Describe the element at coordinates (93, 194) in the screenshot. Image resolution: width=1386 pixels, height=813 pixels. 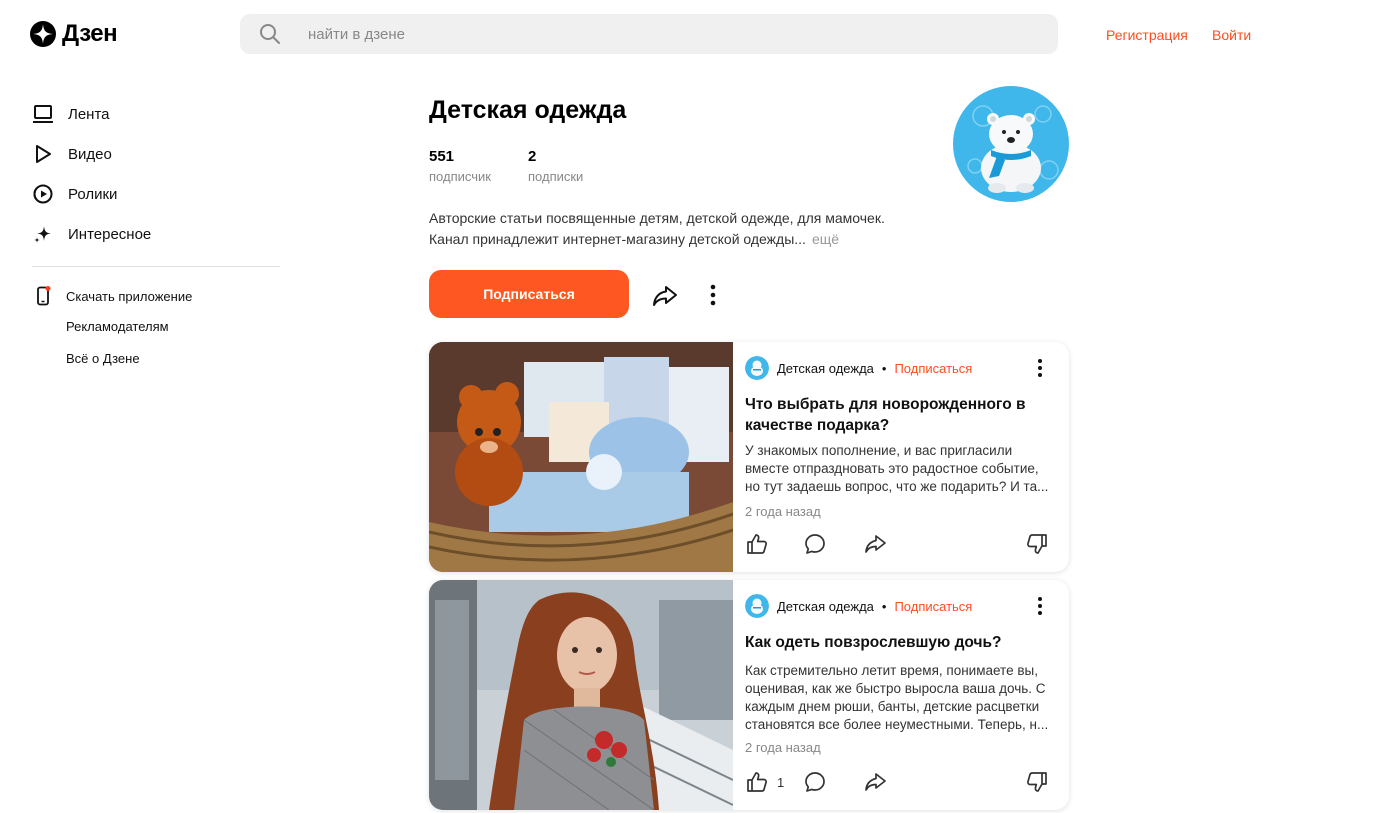
I see `sidebar-item-label: Ролики` at that location.